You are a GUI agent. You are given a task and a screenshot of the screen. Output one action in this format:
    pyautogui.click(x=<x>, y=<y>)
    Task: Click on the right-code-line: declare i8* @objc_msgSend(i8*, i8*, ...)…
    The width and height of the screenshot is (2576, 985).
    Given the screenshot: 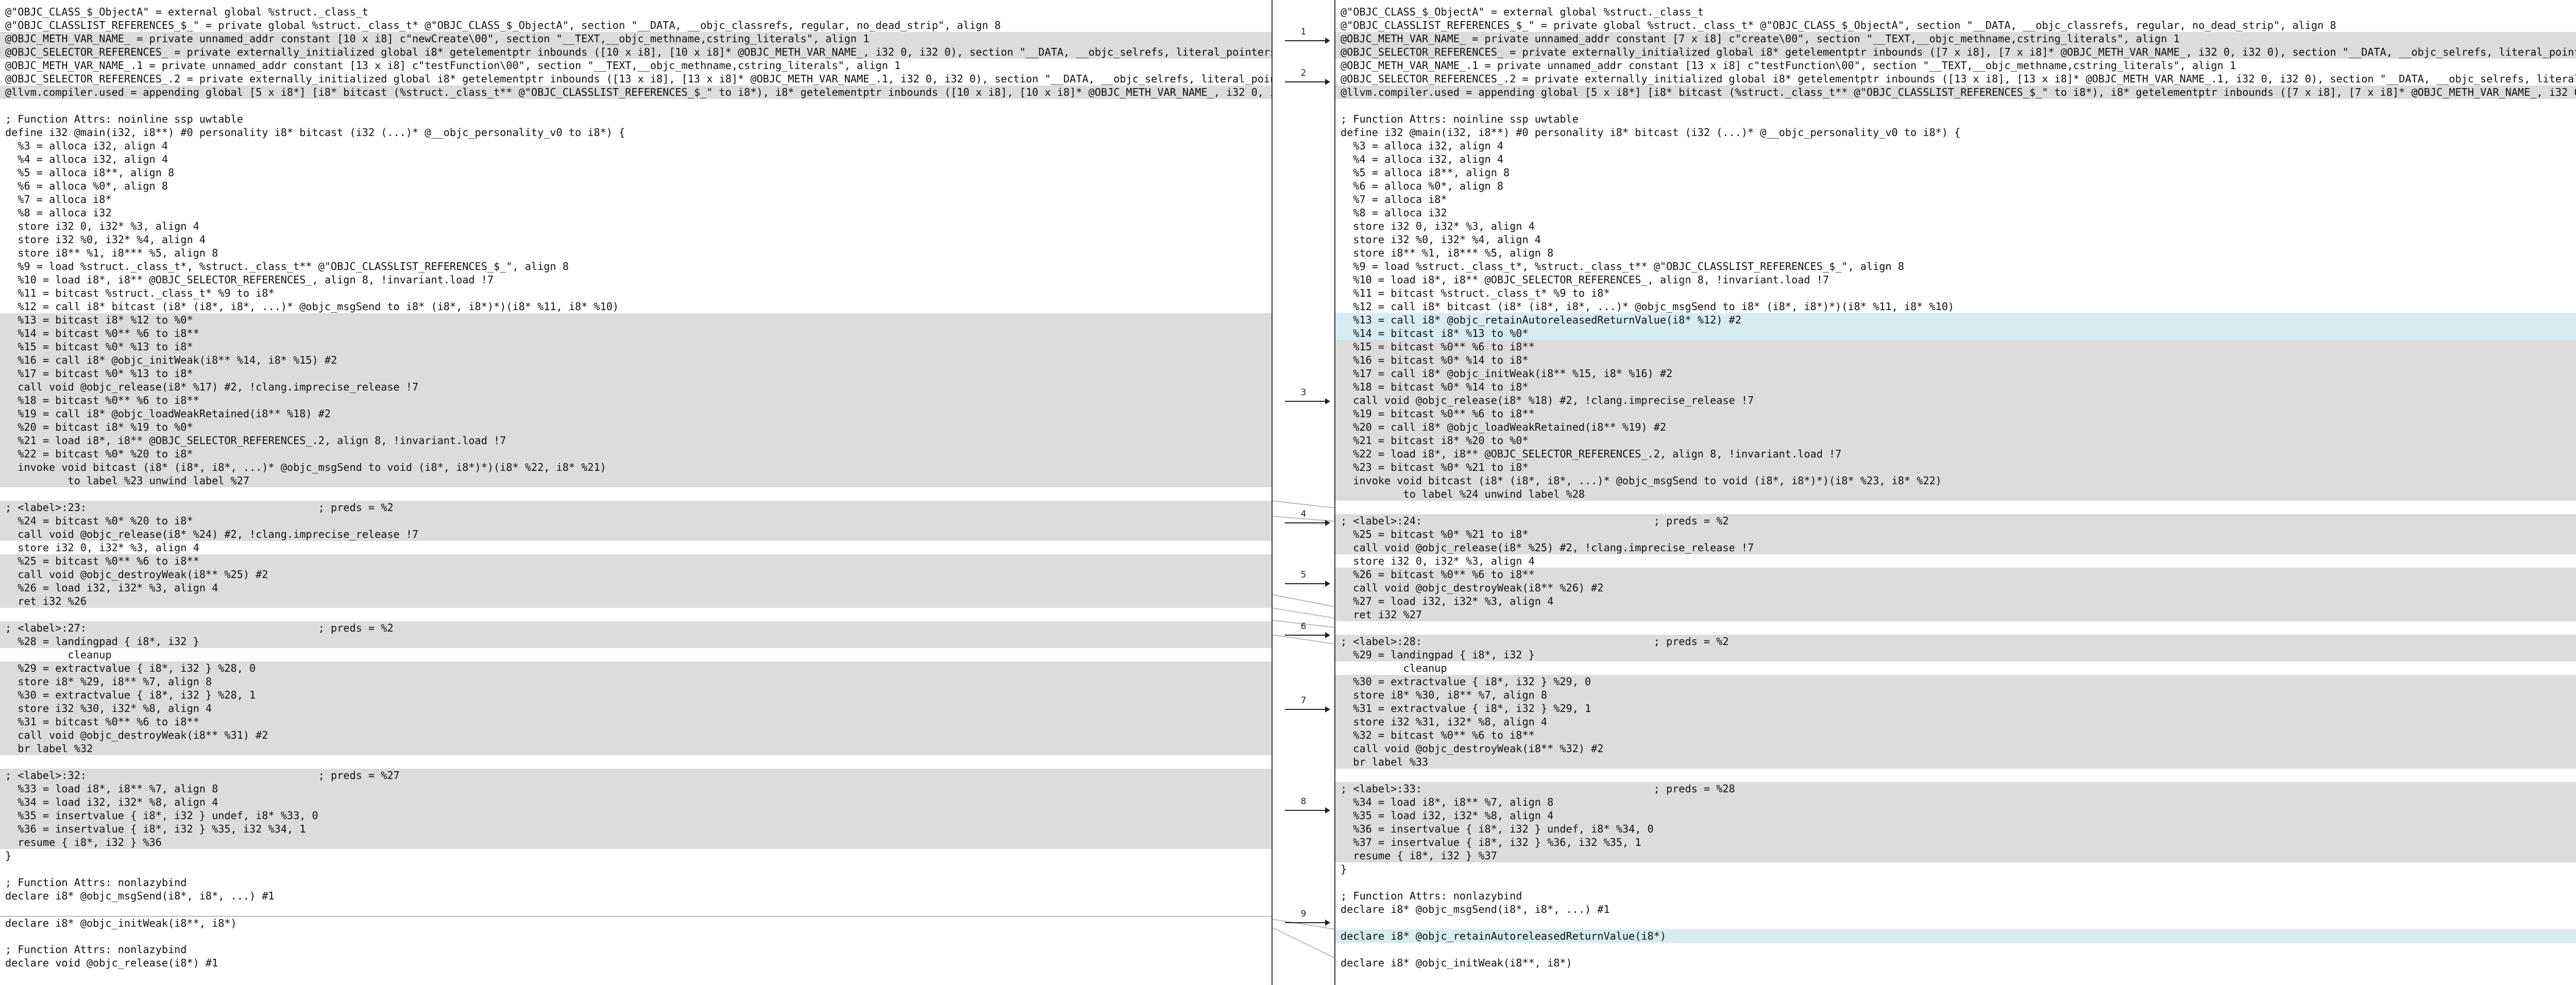 What is the action you would take?
    pyautogui.click(x=1475, y=909)
    